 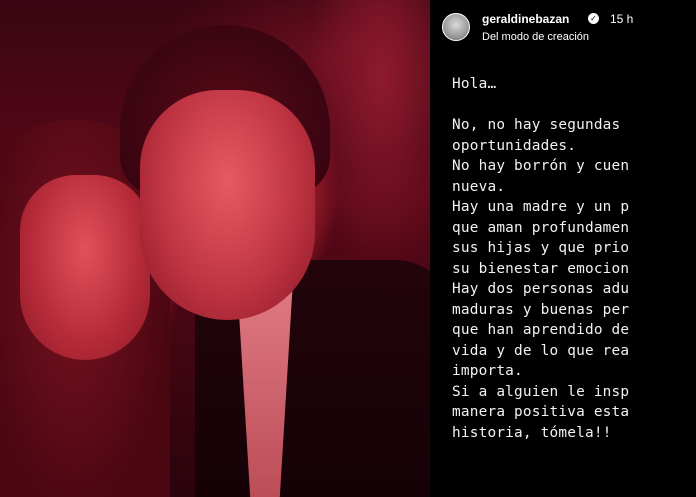 I want to click on story-line: Hay una madre y un p, so click(x=541, y=207).